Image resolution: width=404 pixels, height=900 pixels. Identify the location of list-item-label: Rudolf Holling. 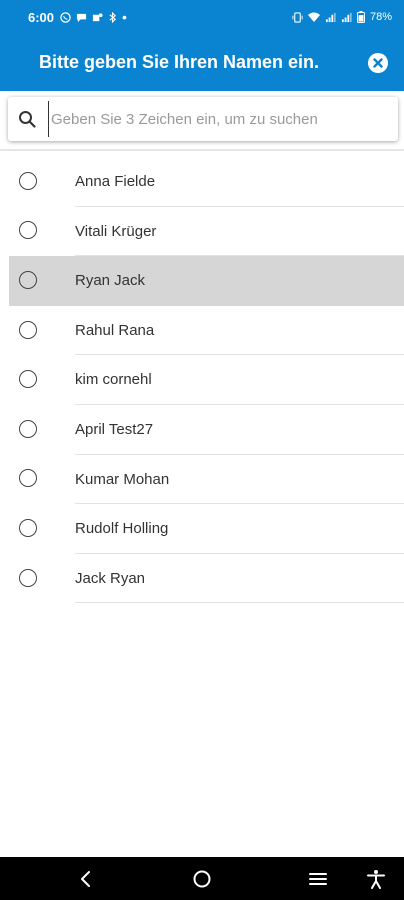
(122, 529).